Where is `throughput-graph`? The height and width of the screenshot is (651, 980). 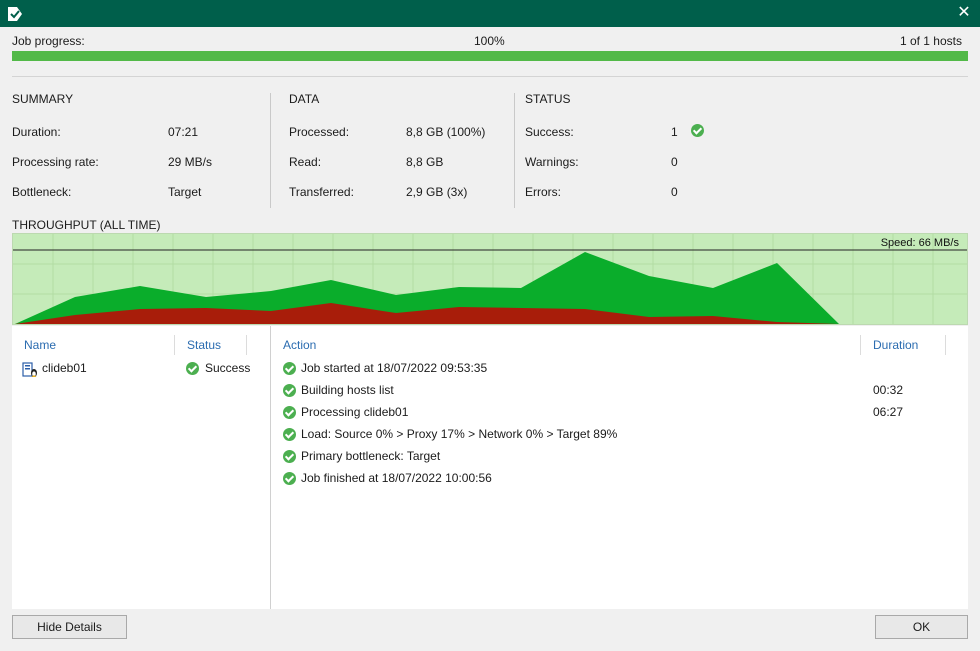 throughput-graph is located at coordinates (490, 279).